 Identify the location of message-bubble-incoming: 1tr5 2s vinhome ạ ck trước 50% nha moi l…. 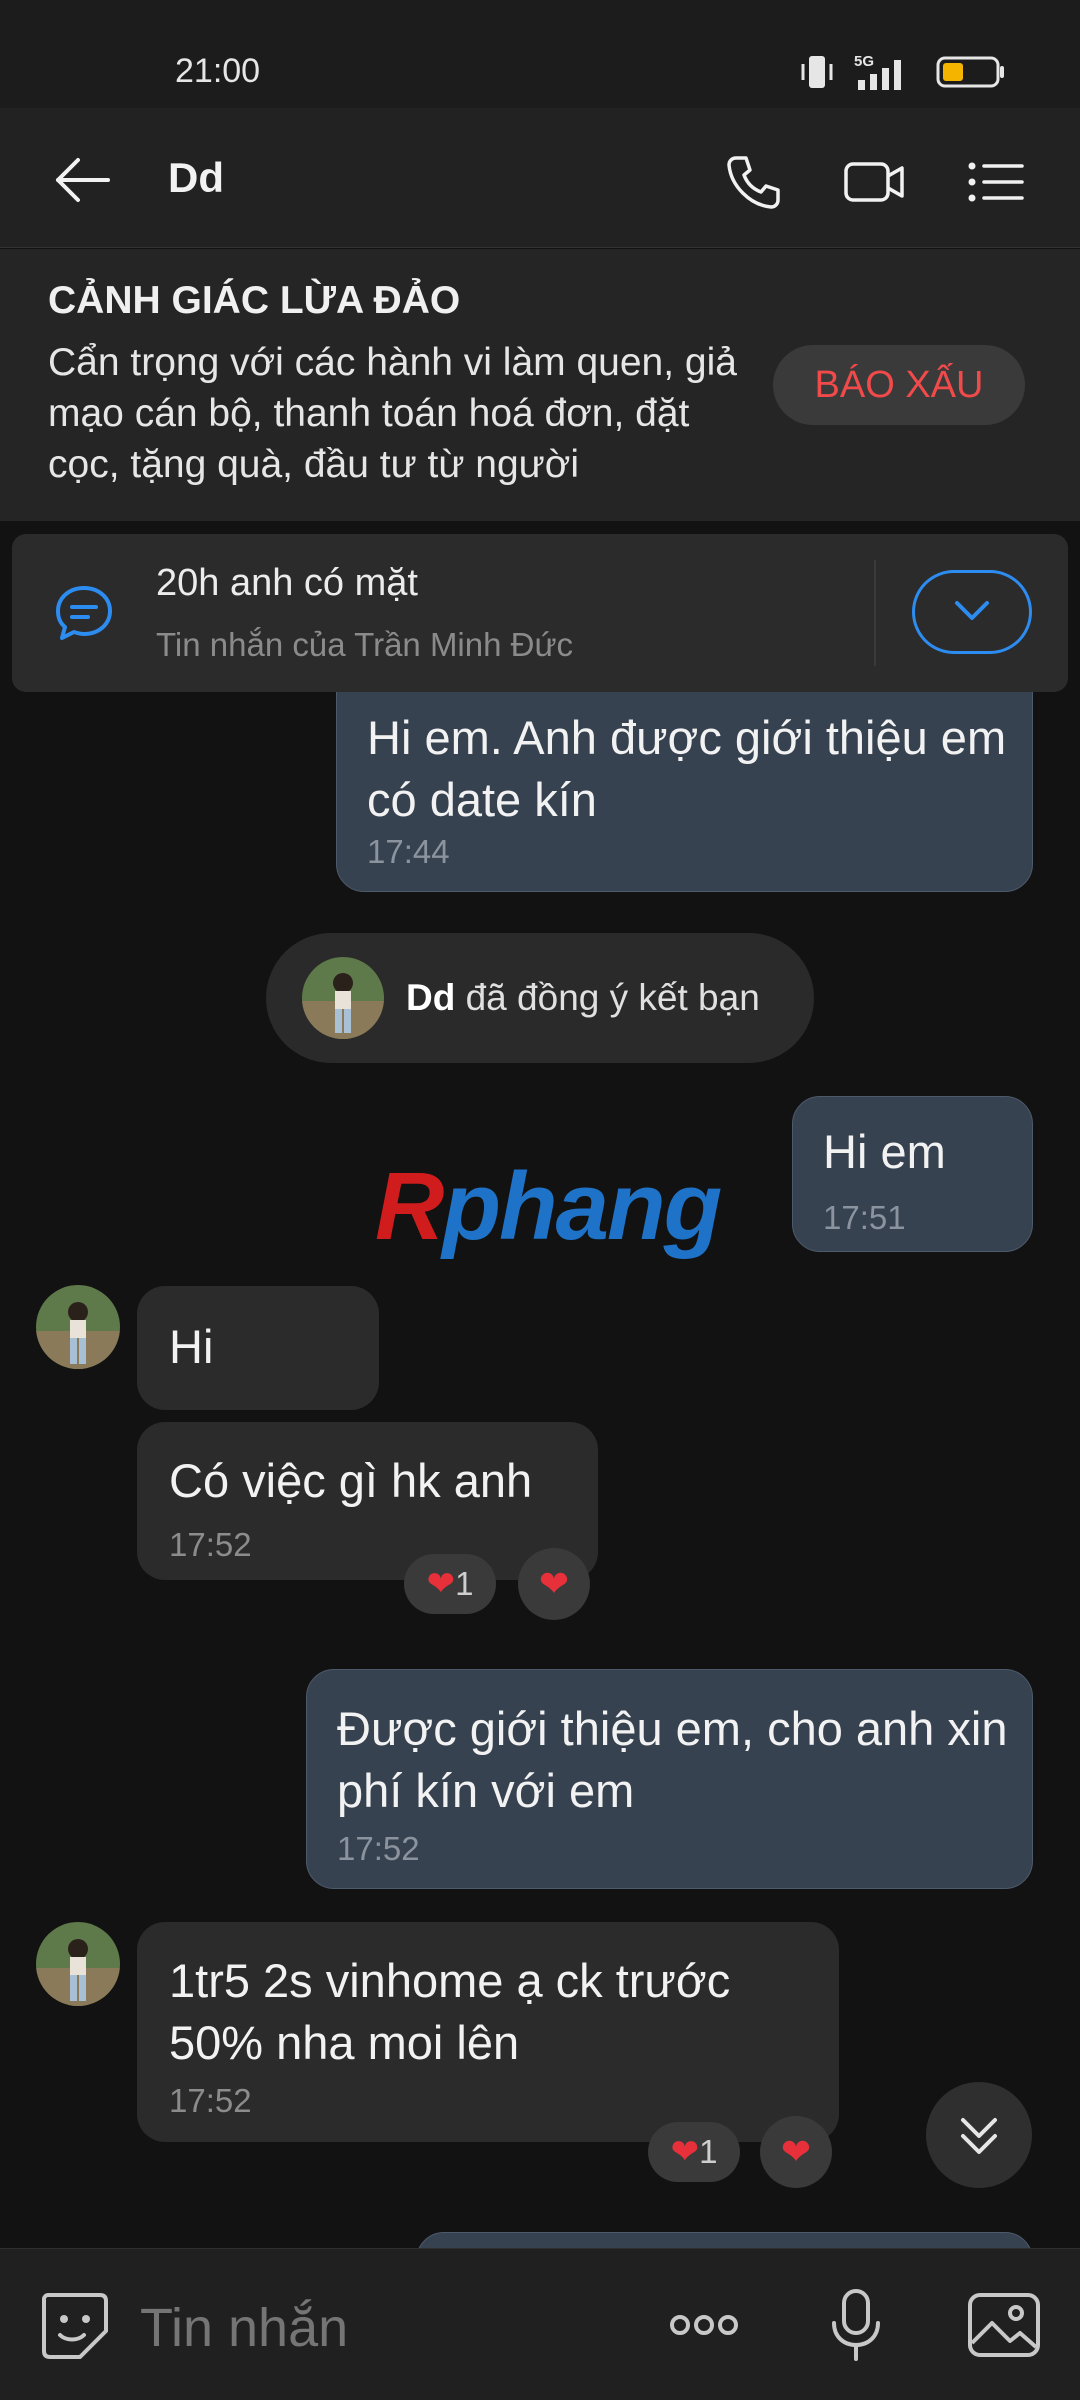
(488, 2032).